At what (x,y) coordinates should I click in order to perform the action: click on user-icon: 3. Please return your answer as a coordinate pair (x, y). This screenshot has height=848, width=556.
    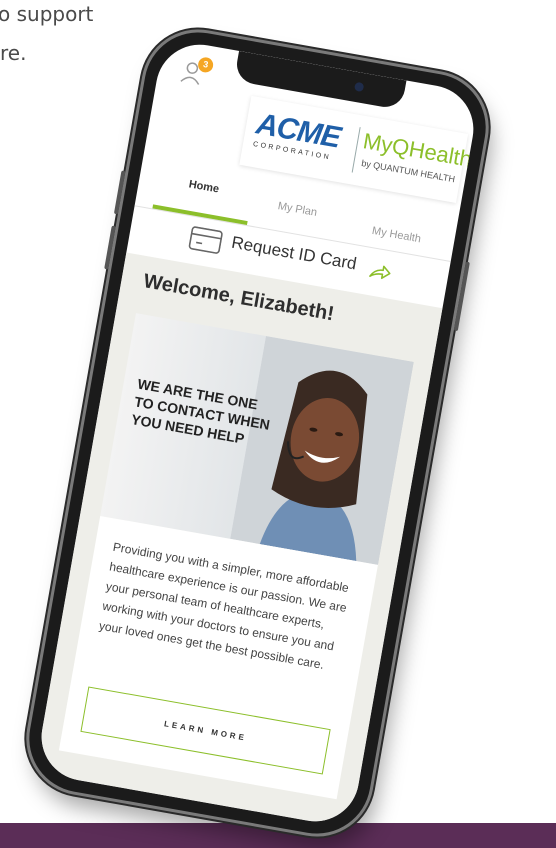
    Looking at the image, I should click on (197, 71).